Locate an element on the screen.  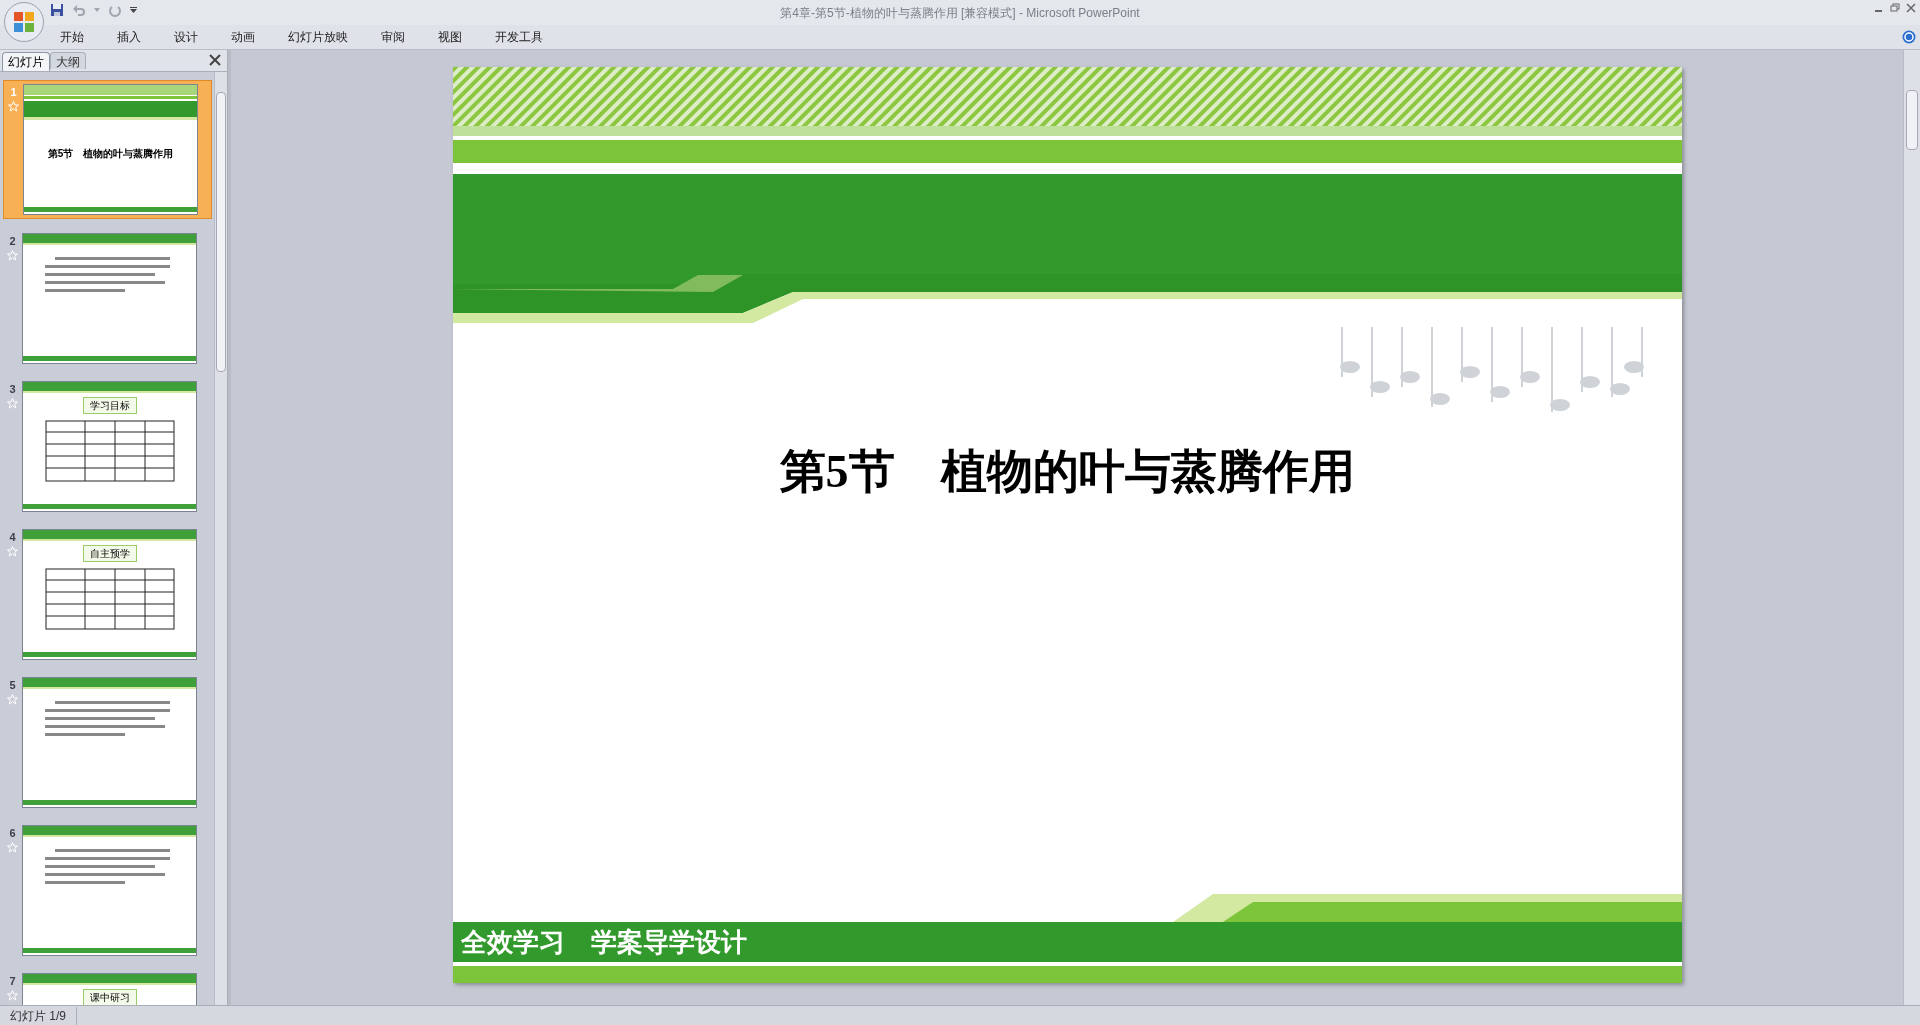
thumbnail-heading: 第5节 植物的叶与蒸腾作用 is located at coordinates (110, 154).